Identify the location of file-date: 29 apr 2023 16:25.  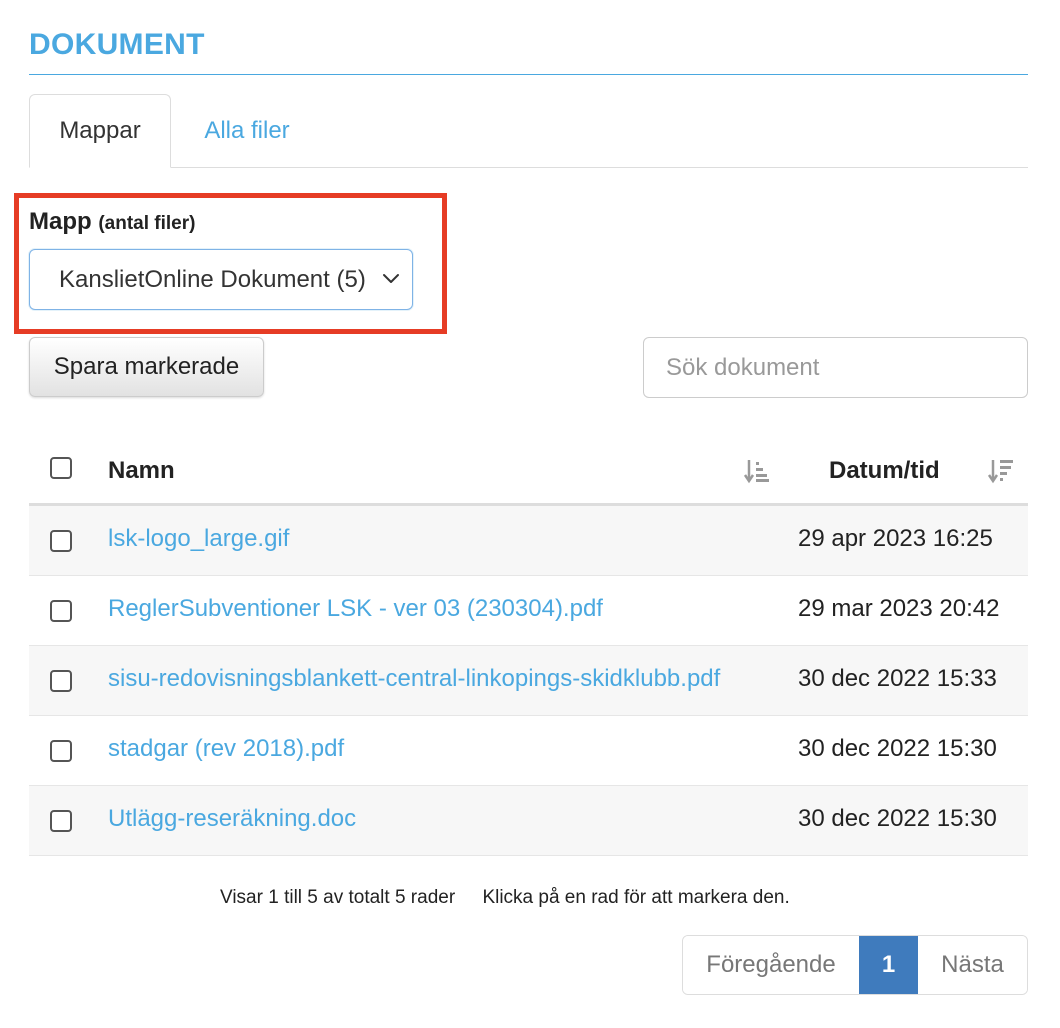
(895, 538).